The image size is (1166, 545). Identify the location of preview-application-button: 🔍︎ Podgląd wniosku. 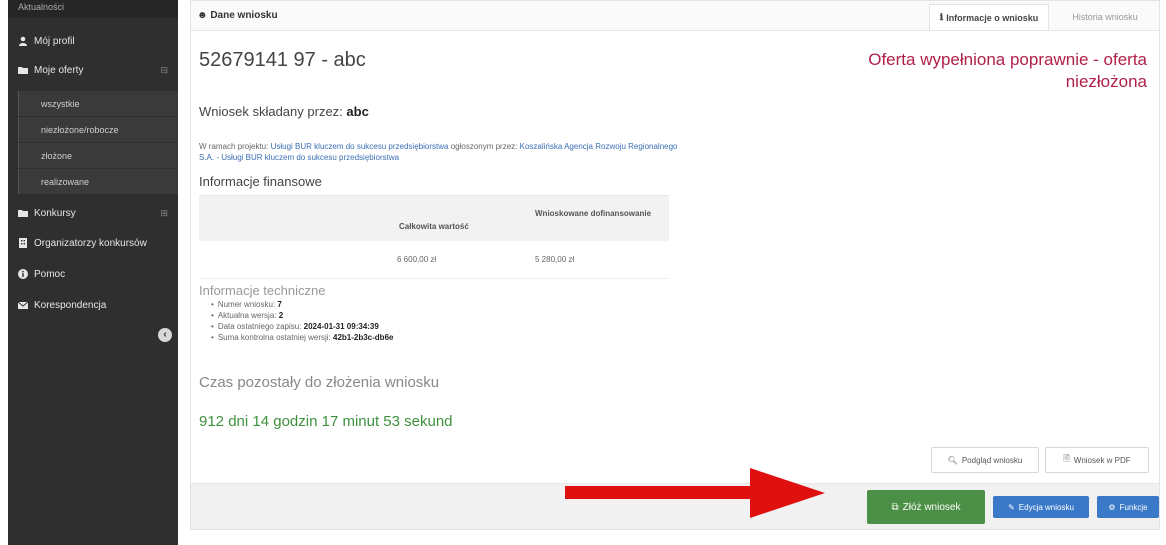
(985, 460).